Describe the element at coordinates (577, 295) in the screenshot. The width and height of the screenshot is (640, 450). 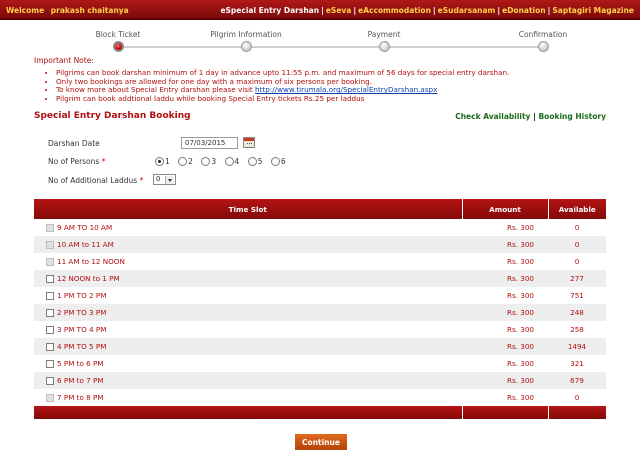
I see `available-cell: 751` at that location.